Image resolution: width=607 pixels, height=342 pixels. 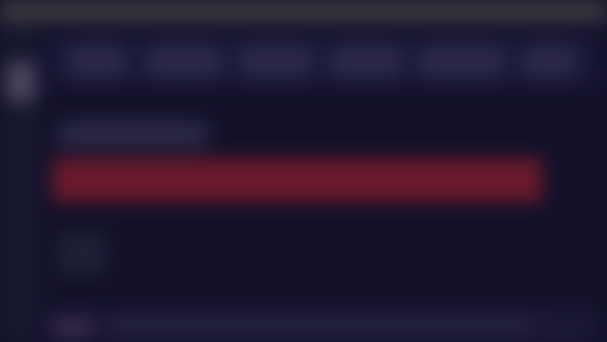 What do you see at coordinates (133, 134) in the screenshot?
I see `section-title` at bounding box center [133, 134].